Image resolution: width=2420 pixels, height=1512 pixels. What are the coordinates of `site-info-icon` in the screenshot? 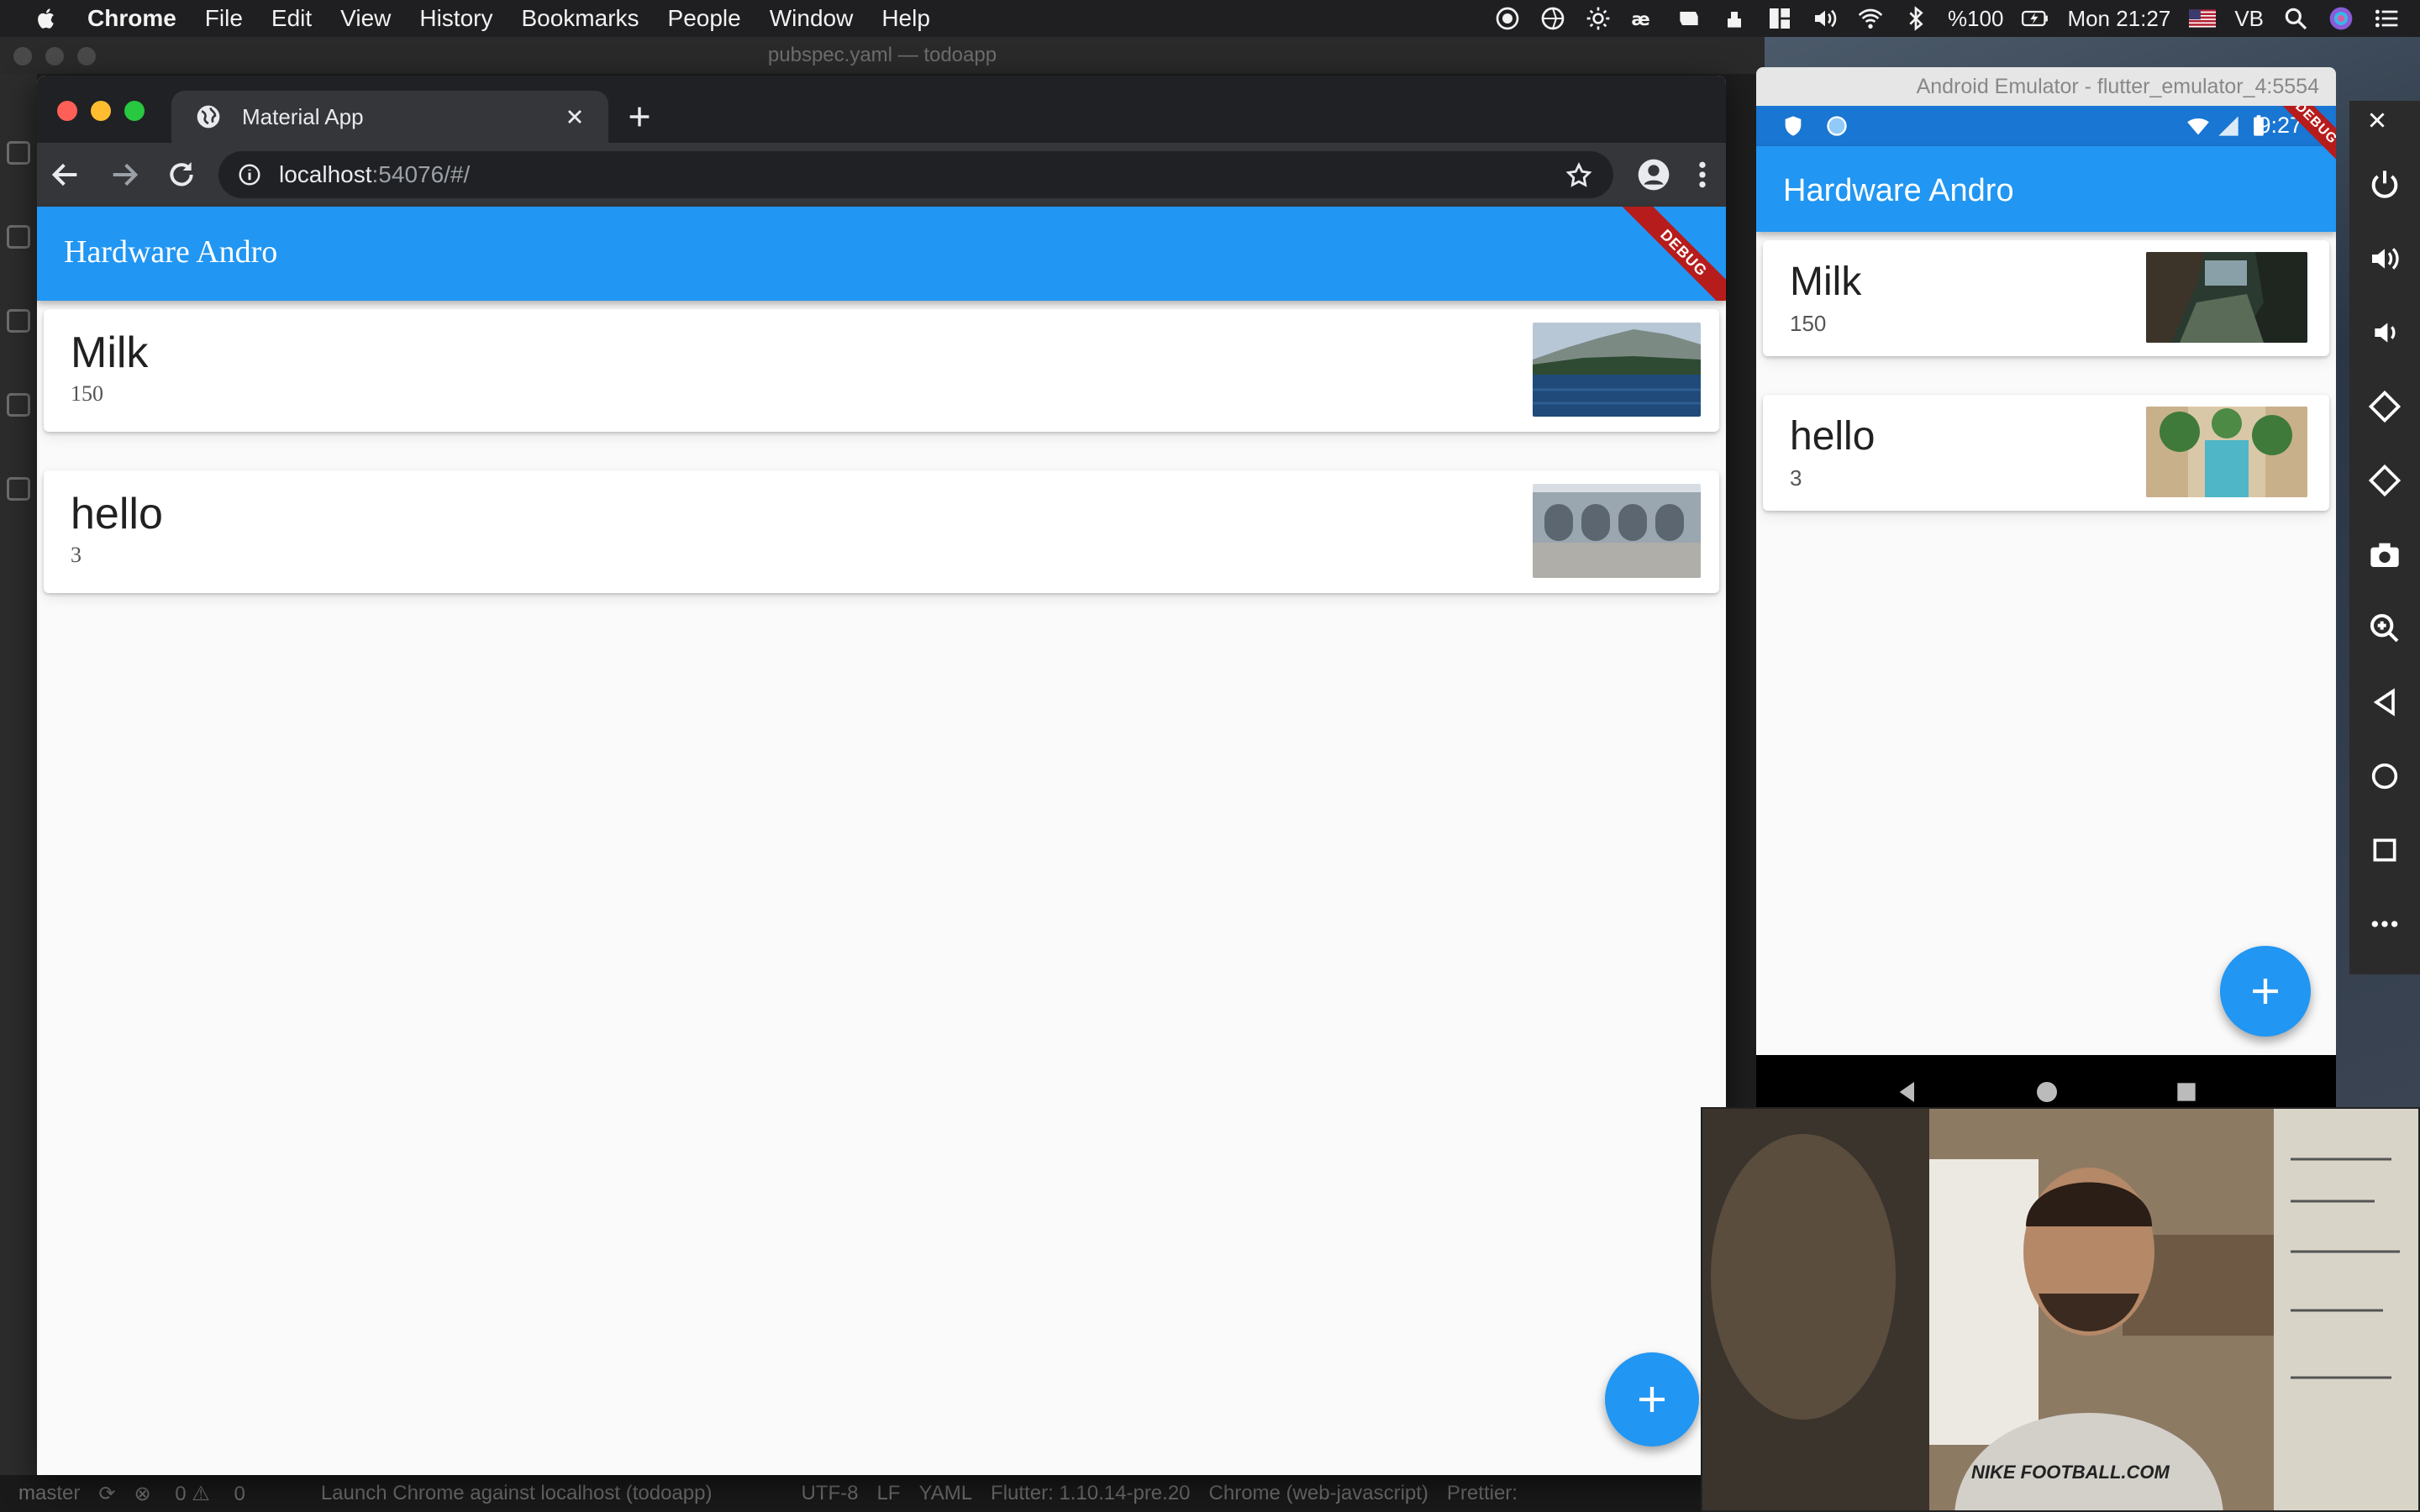 It's located at (249, 174).